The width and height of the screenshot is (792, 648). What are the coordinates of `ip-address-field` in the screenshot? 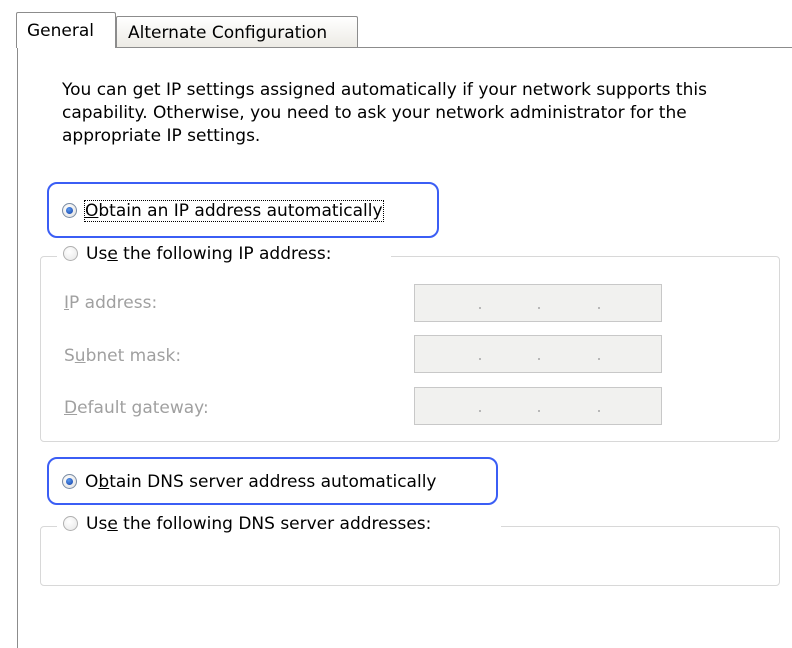 It's located at (538, 303).